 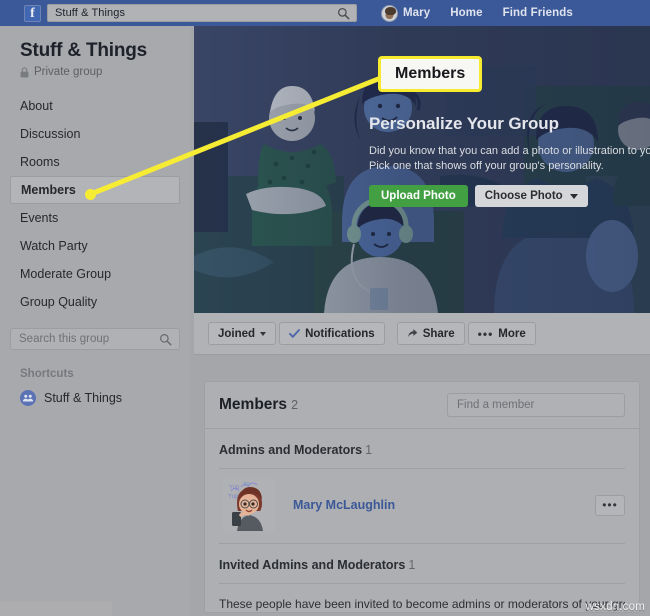 What do you see at coordinates (466, 13) in the screenshot?
I see `nav-link-home: Home` at bounding box center [466, 13].